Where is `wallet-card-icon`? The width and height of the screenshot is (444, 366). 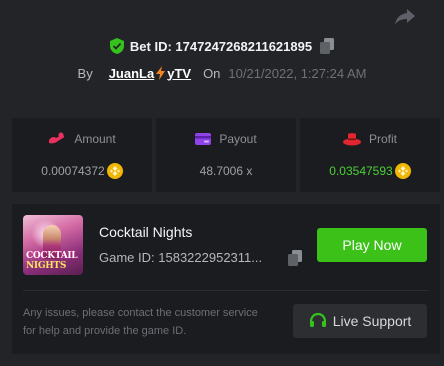
wallet-card-icon is located at coordinates (203, 139).